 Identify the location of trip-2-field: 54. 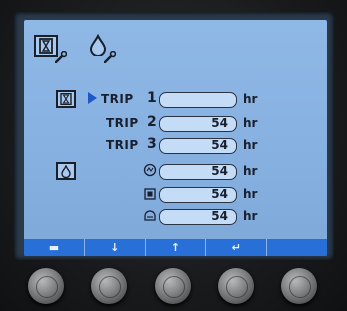
(198, 124).